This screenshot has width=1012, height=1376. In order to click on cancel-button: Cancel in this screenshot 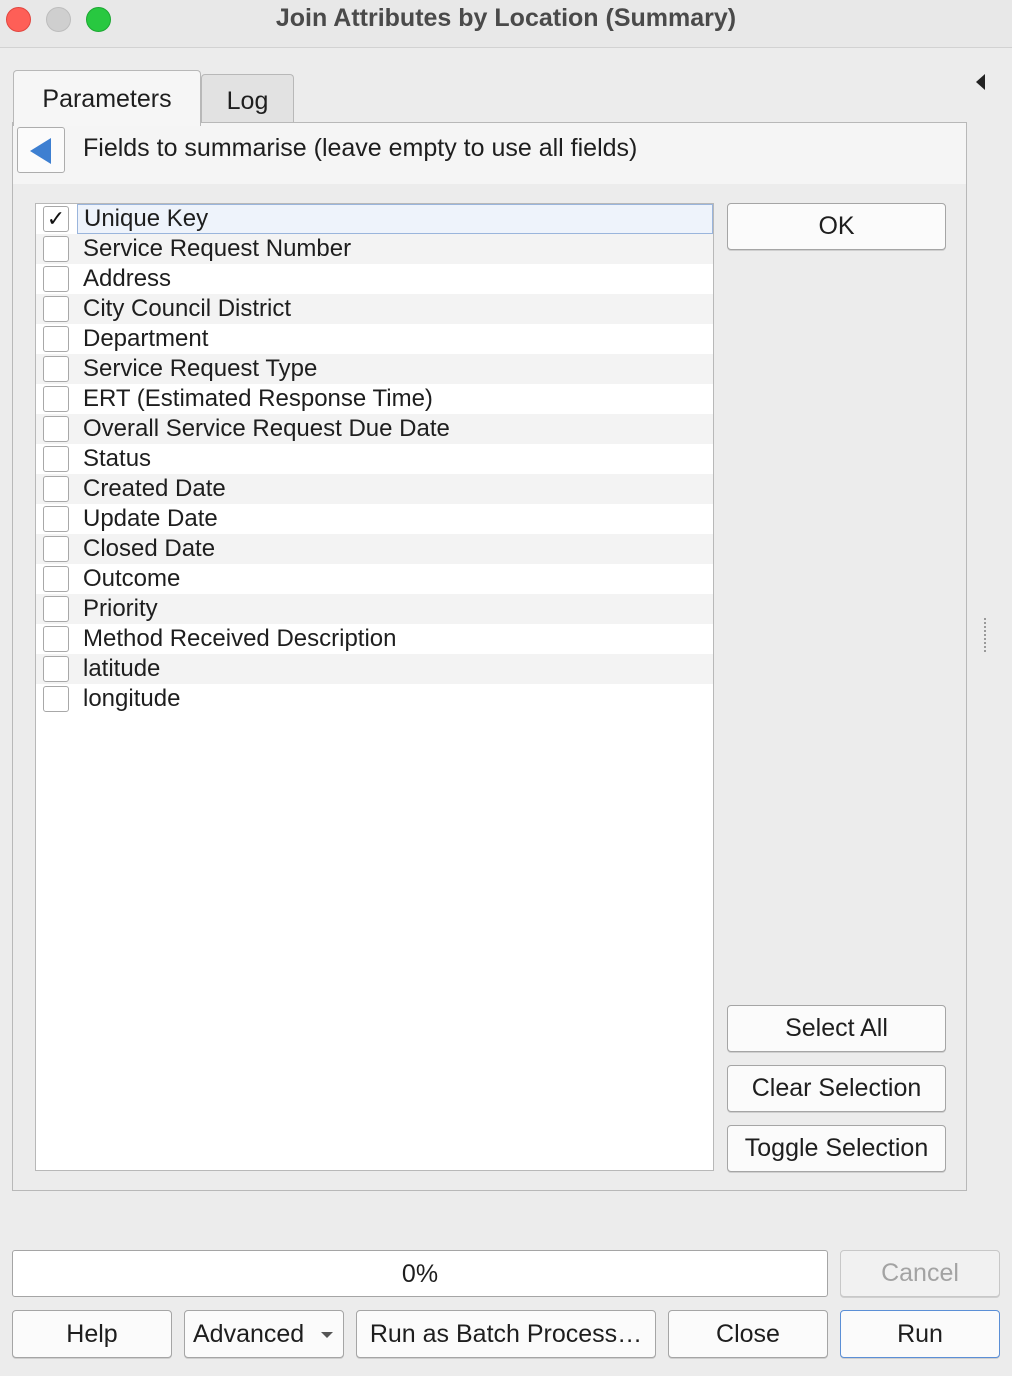, I will do `click(920, 1273)`.